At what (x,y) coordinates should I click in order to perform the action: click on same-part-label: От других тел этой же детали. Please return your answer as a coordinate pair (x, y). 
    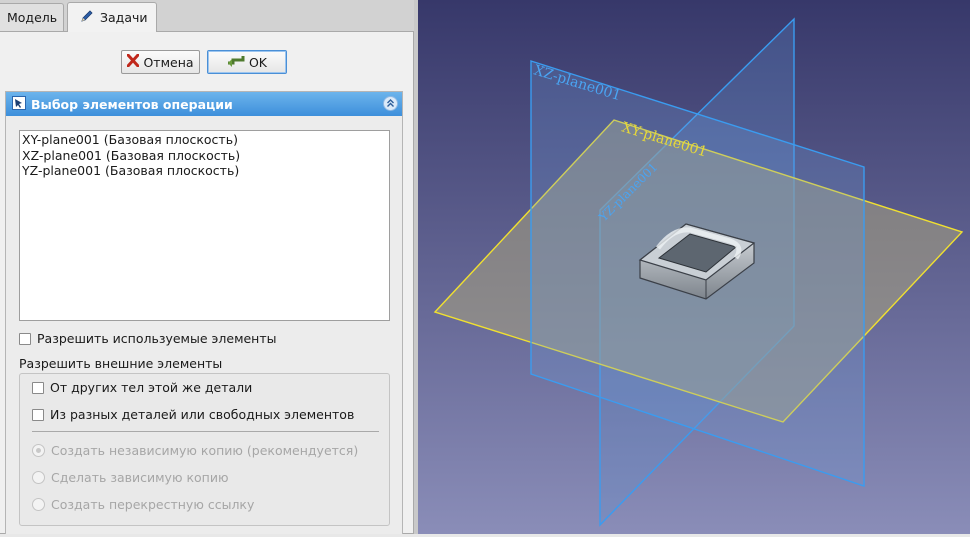
    Looking at the image, I should click on (151, 387).